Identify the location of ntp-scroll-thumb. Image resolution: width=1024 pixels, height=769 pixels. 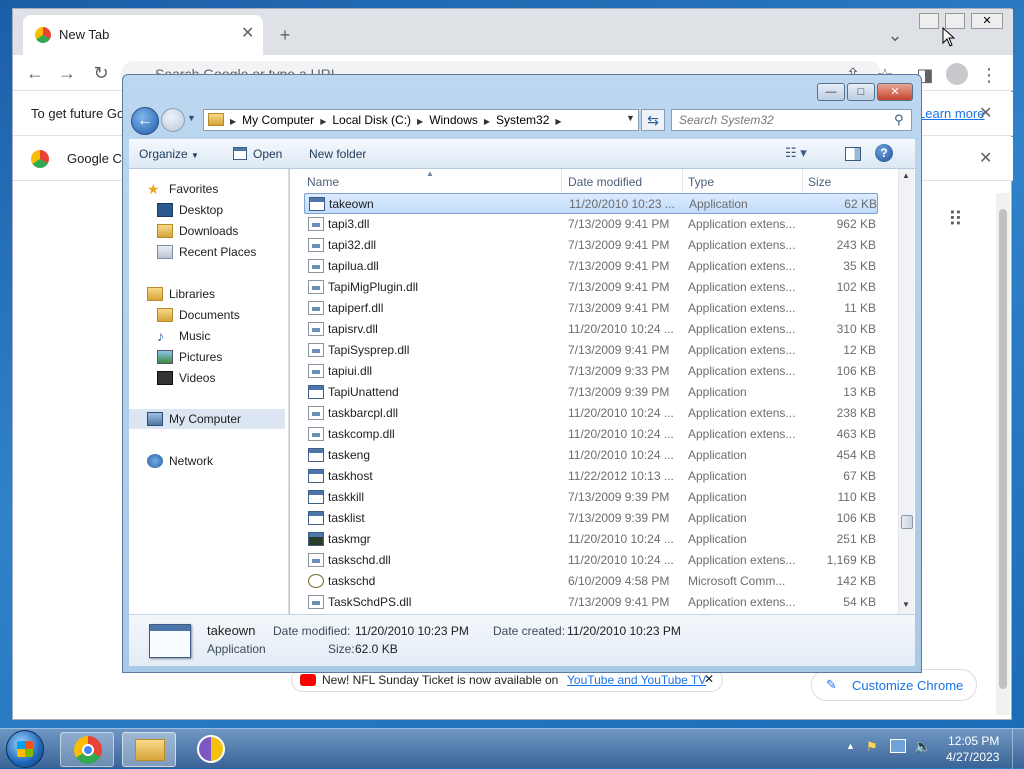
(1003, 449).